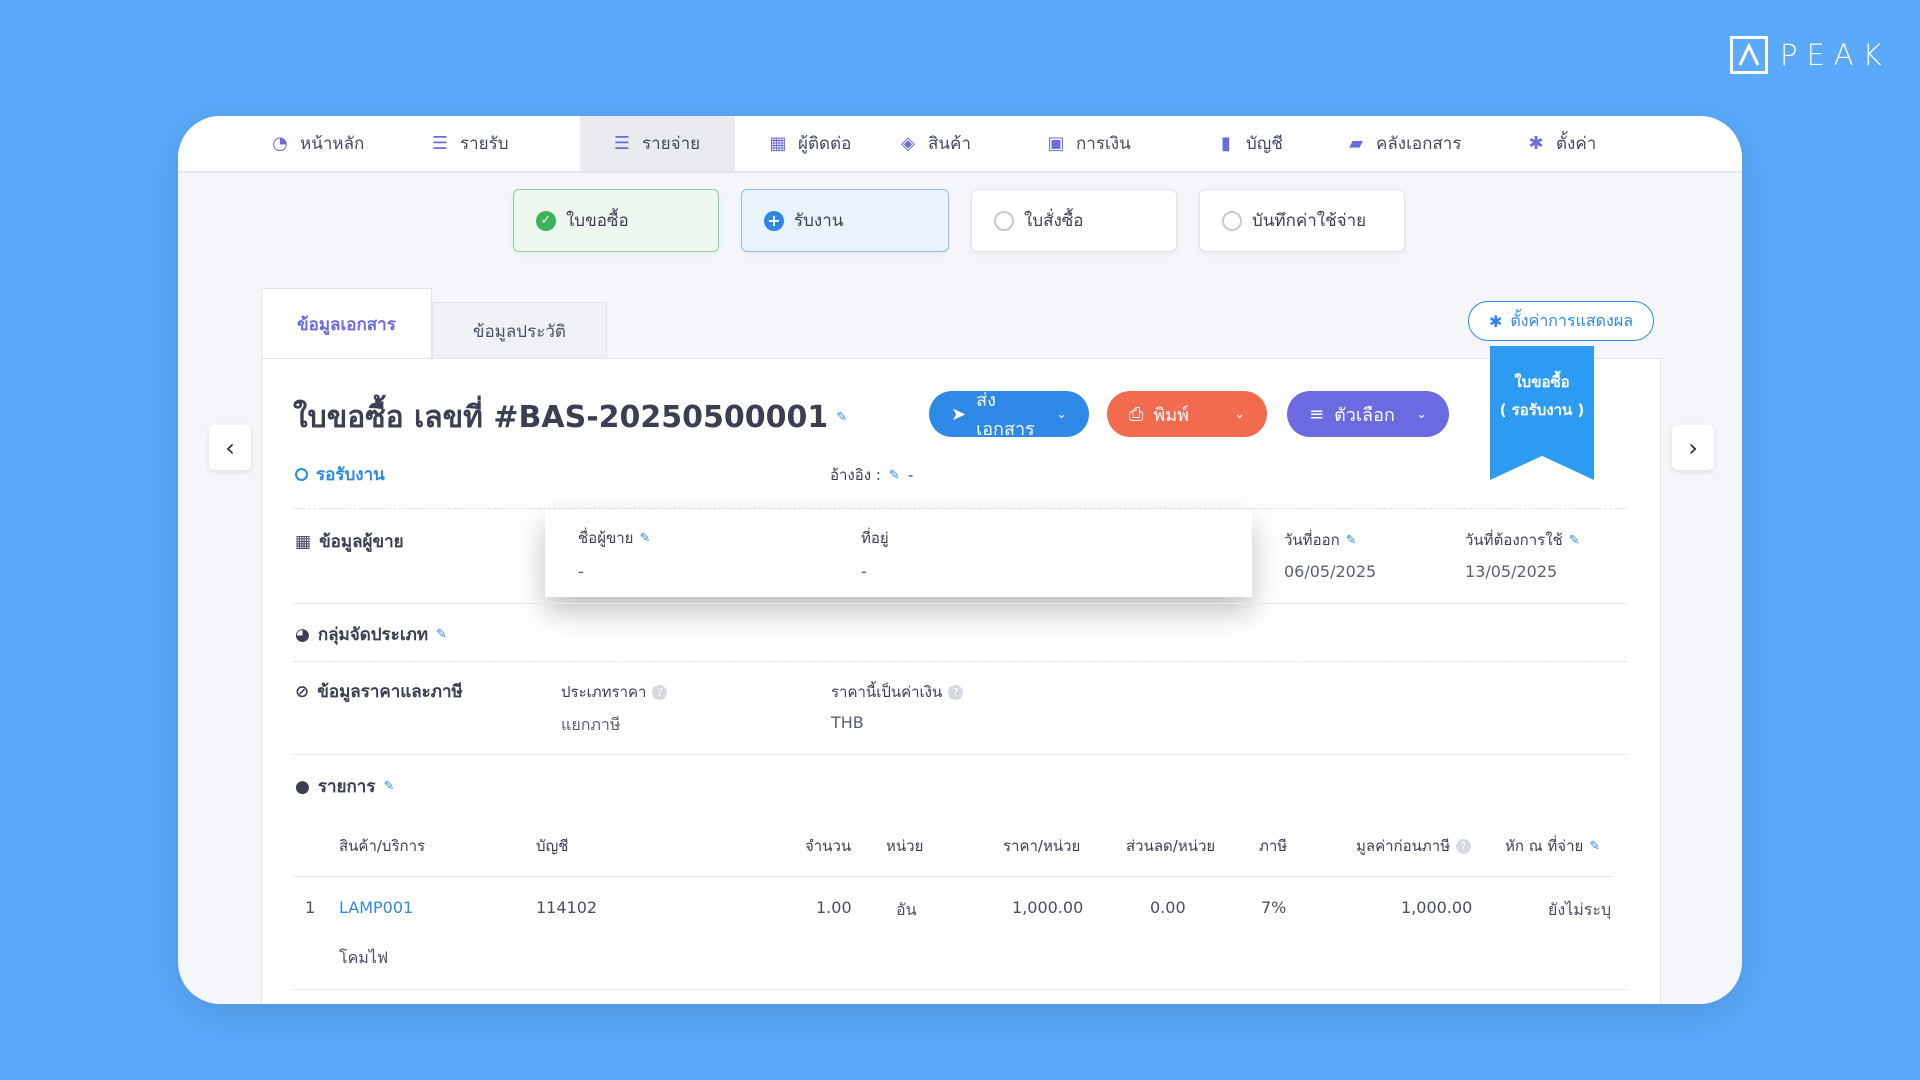 This screenshot has height=1080, width=1920. Describe the element at coordinates (1136, 414) in the screenshot. I see `printer-icon: ⎙` at that location.